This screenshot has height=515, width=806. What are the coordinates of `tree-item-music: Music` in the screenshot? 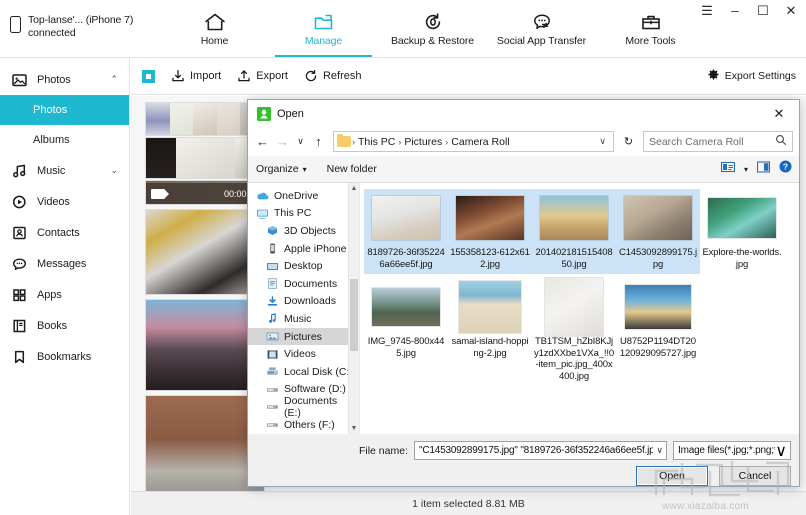 It's located at (303, 319).